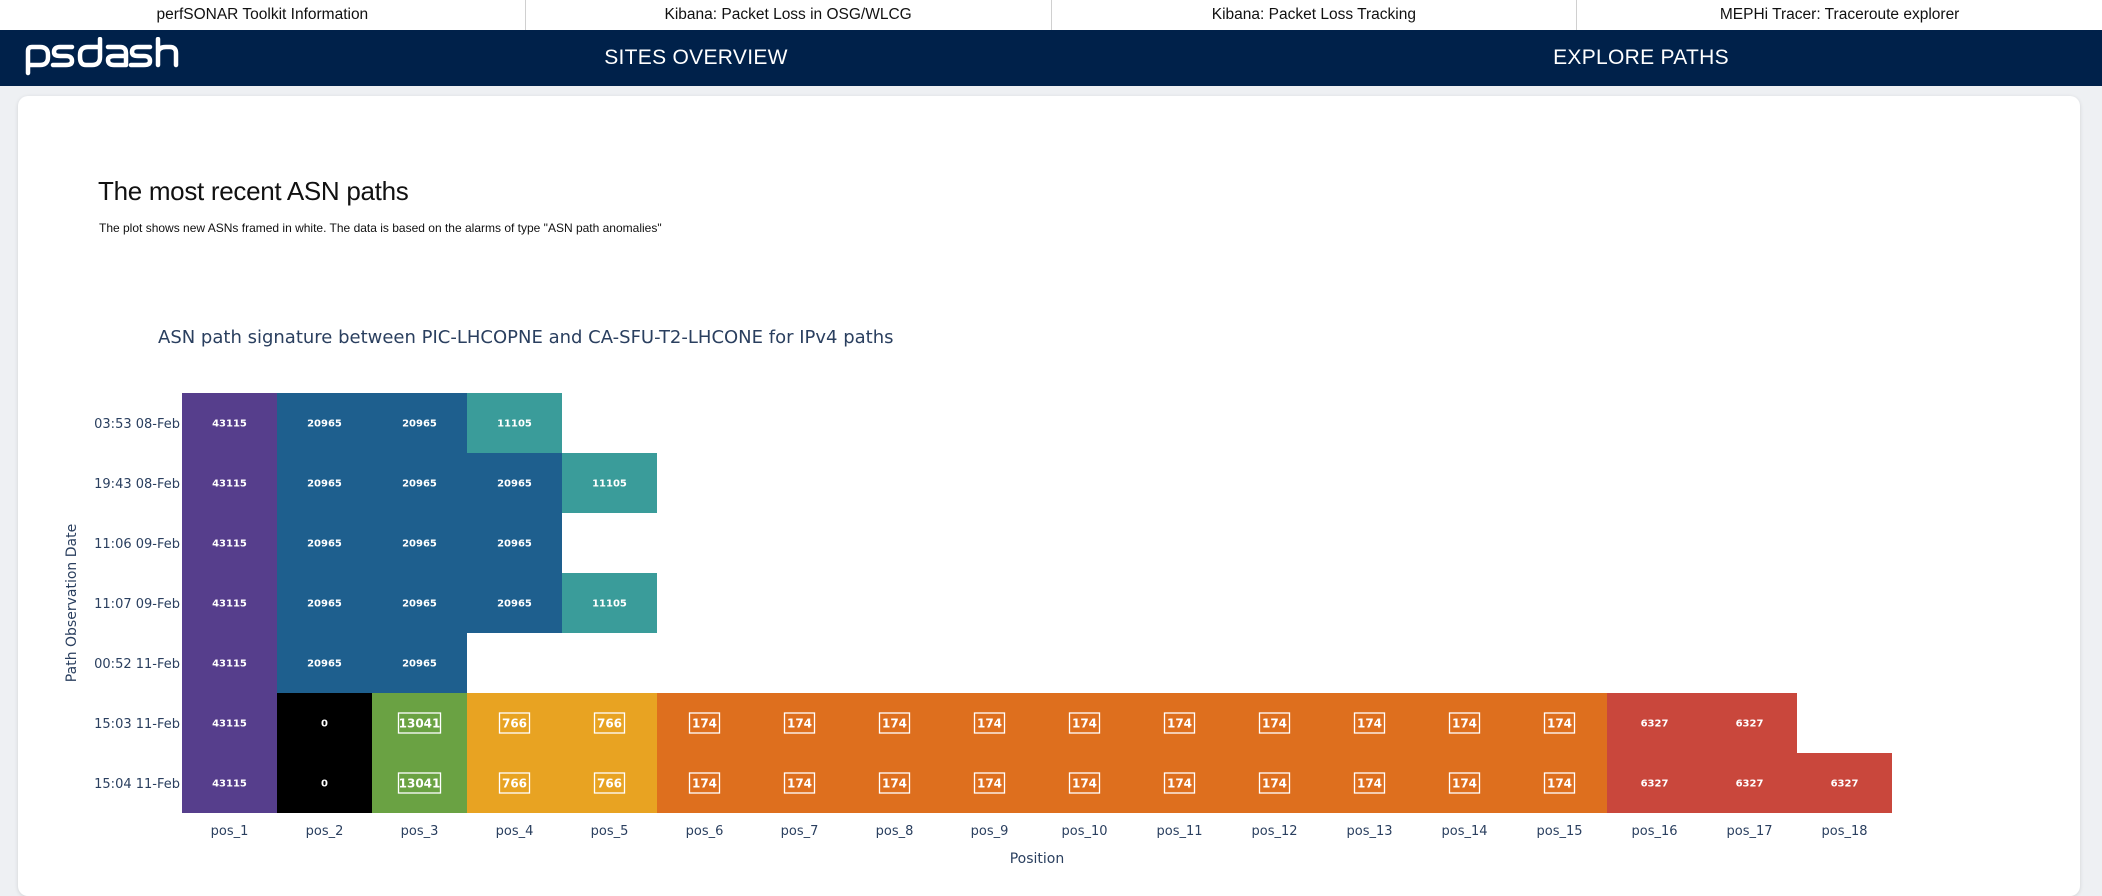 This screenshot has height=896, width=2102. Describe the element at coordinates (420, 831) in the screenshot. I see `x-tick-label: pos_3` at that location.